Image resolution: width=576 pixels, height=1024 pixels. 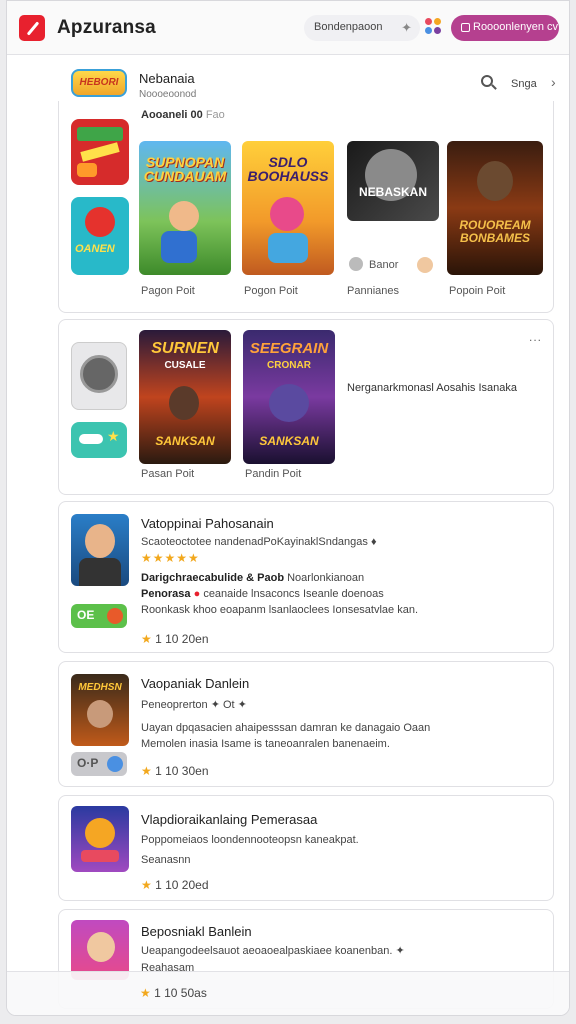 I want to click on rating: ★ 1 10 50as, so click(x=173, y=993).